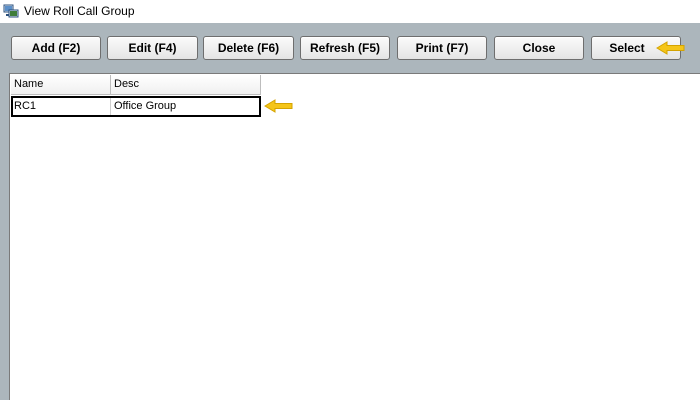 This screenshot has height=400, width=700. Describe the element at coordinates (539, 48) in the screenshot. I see `close-button: Close` at that location.